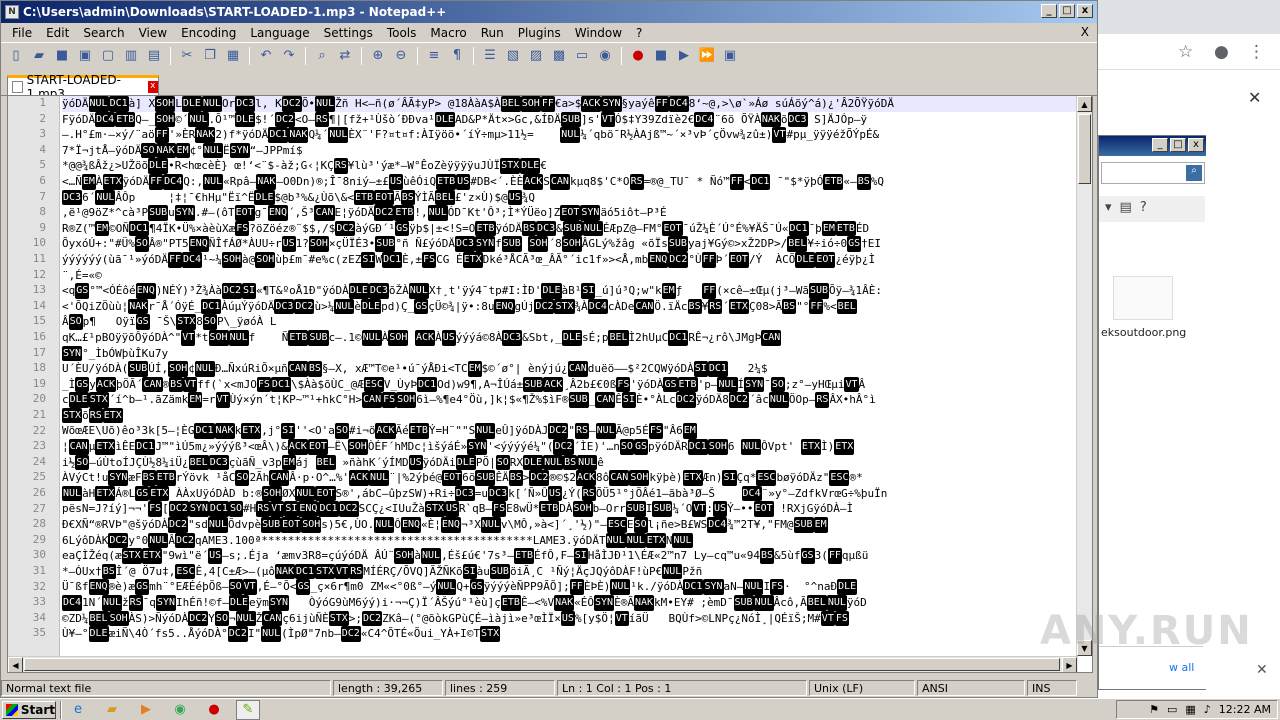 This screenshot has width=1280, height=720. I want to click on doc-map-icon: ▨, so click(536, 56).